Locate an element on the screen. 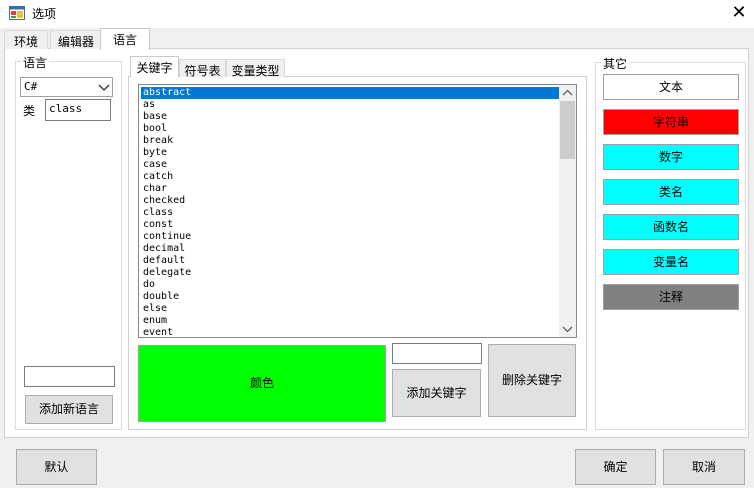  comment-color-button: 注释 is located at coordinates (671, 297).